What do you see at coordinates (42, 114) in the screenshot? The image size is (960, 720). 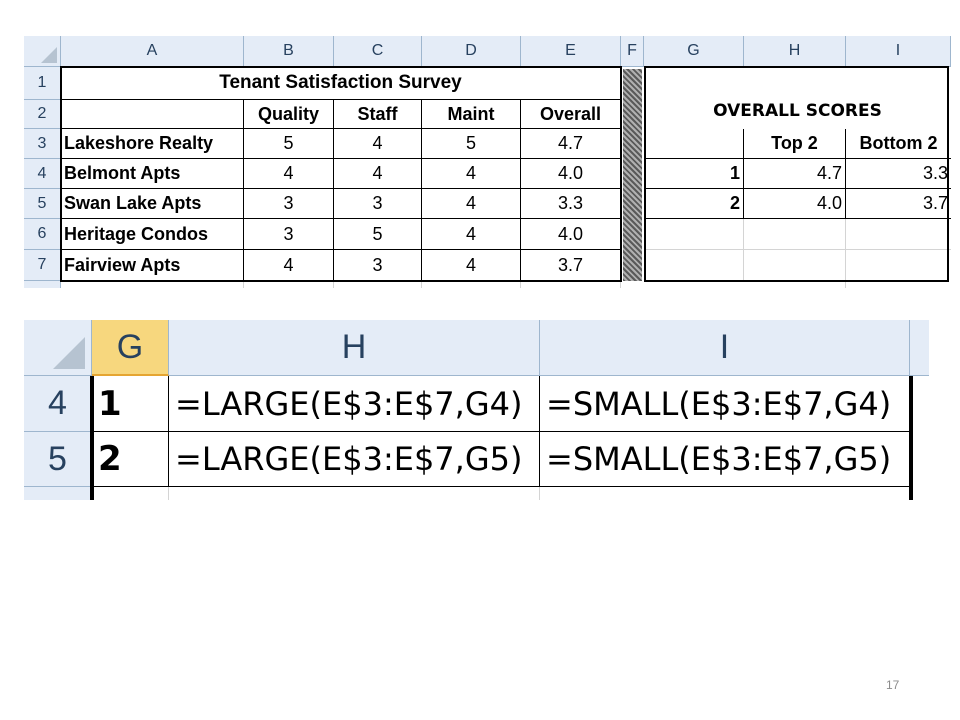 I see `row-header-2: 2` at bounding box center [42, 114].